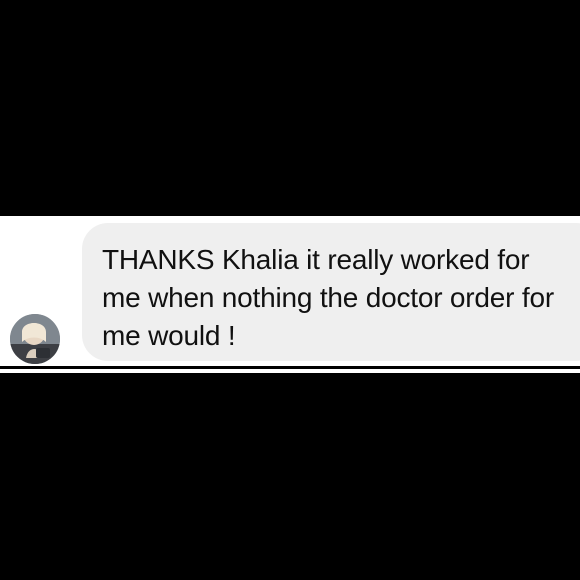  I want to click on user-avatar-photo-icon, so click(35, 339).